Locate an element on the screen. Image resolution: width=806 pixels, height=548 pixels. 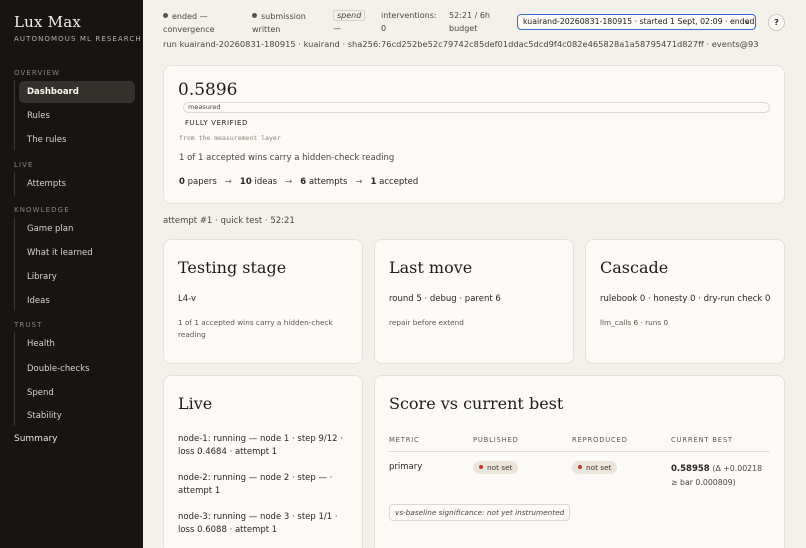
sidebar-item-spend: Spend is located at coordinates (77, 393).